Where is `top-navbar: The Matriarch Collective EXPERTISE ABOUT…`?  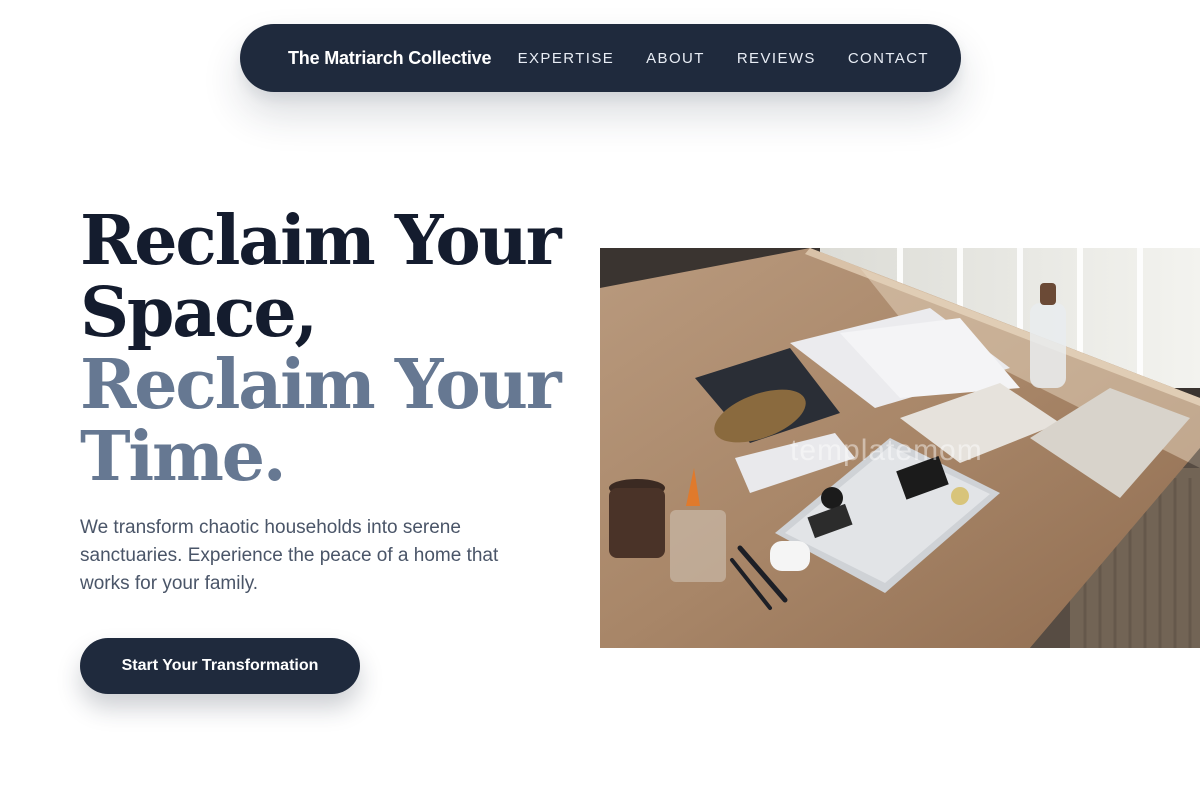 top-navbar: The Matriarch Collective EXPERTISE ABOUT… is located at coordinates (600, 58).